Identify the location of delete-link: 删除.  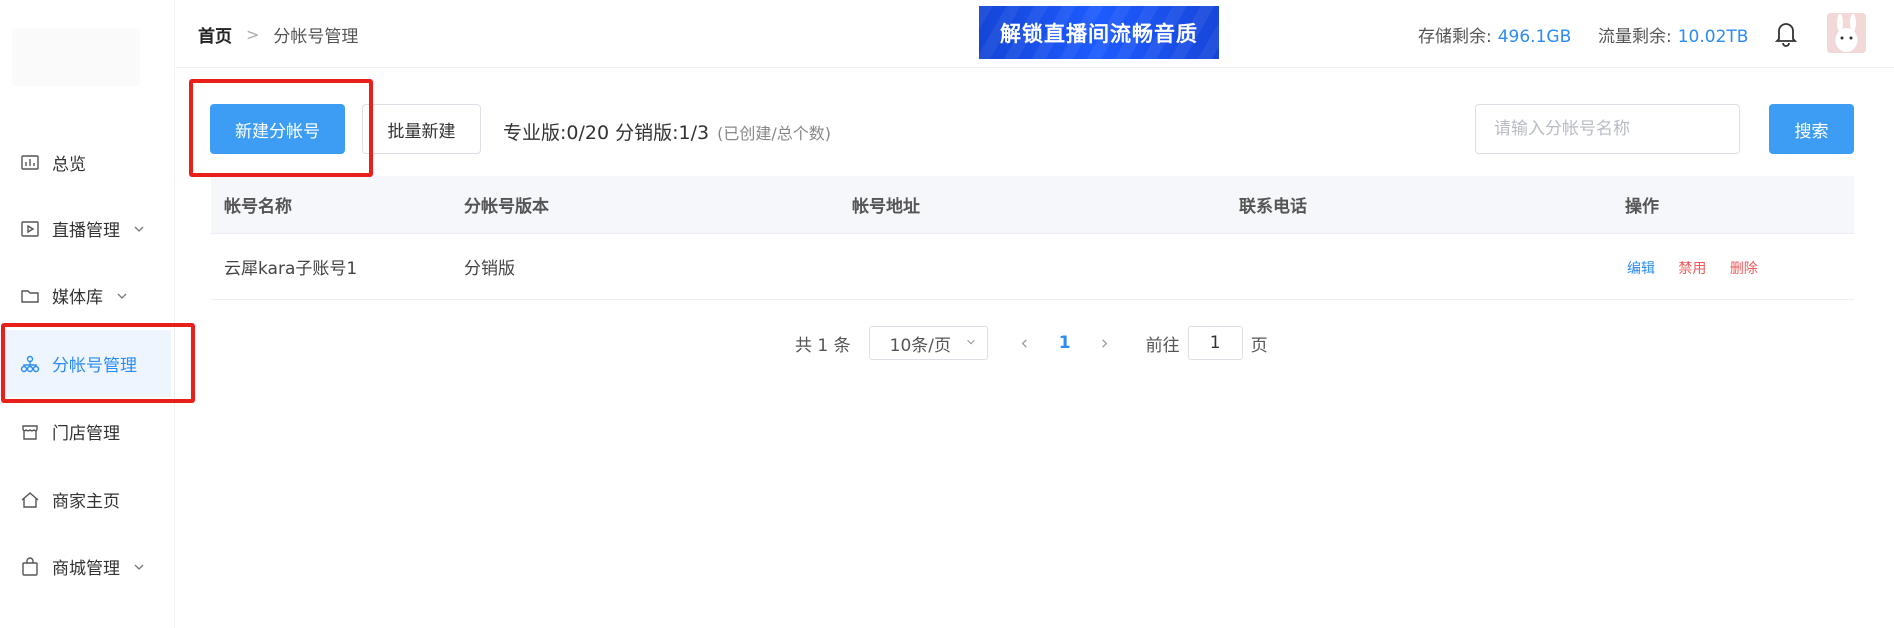
(1744, 269).